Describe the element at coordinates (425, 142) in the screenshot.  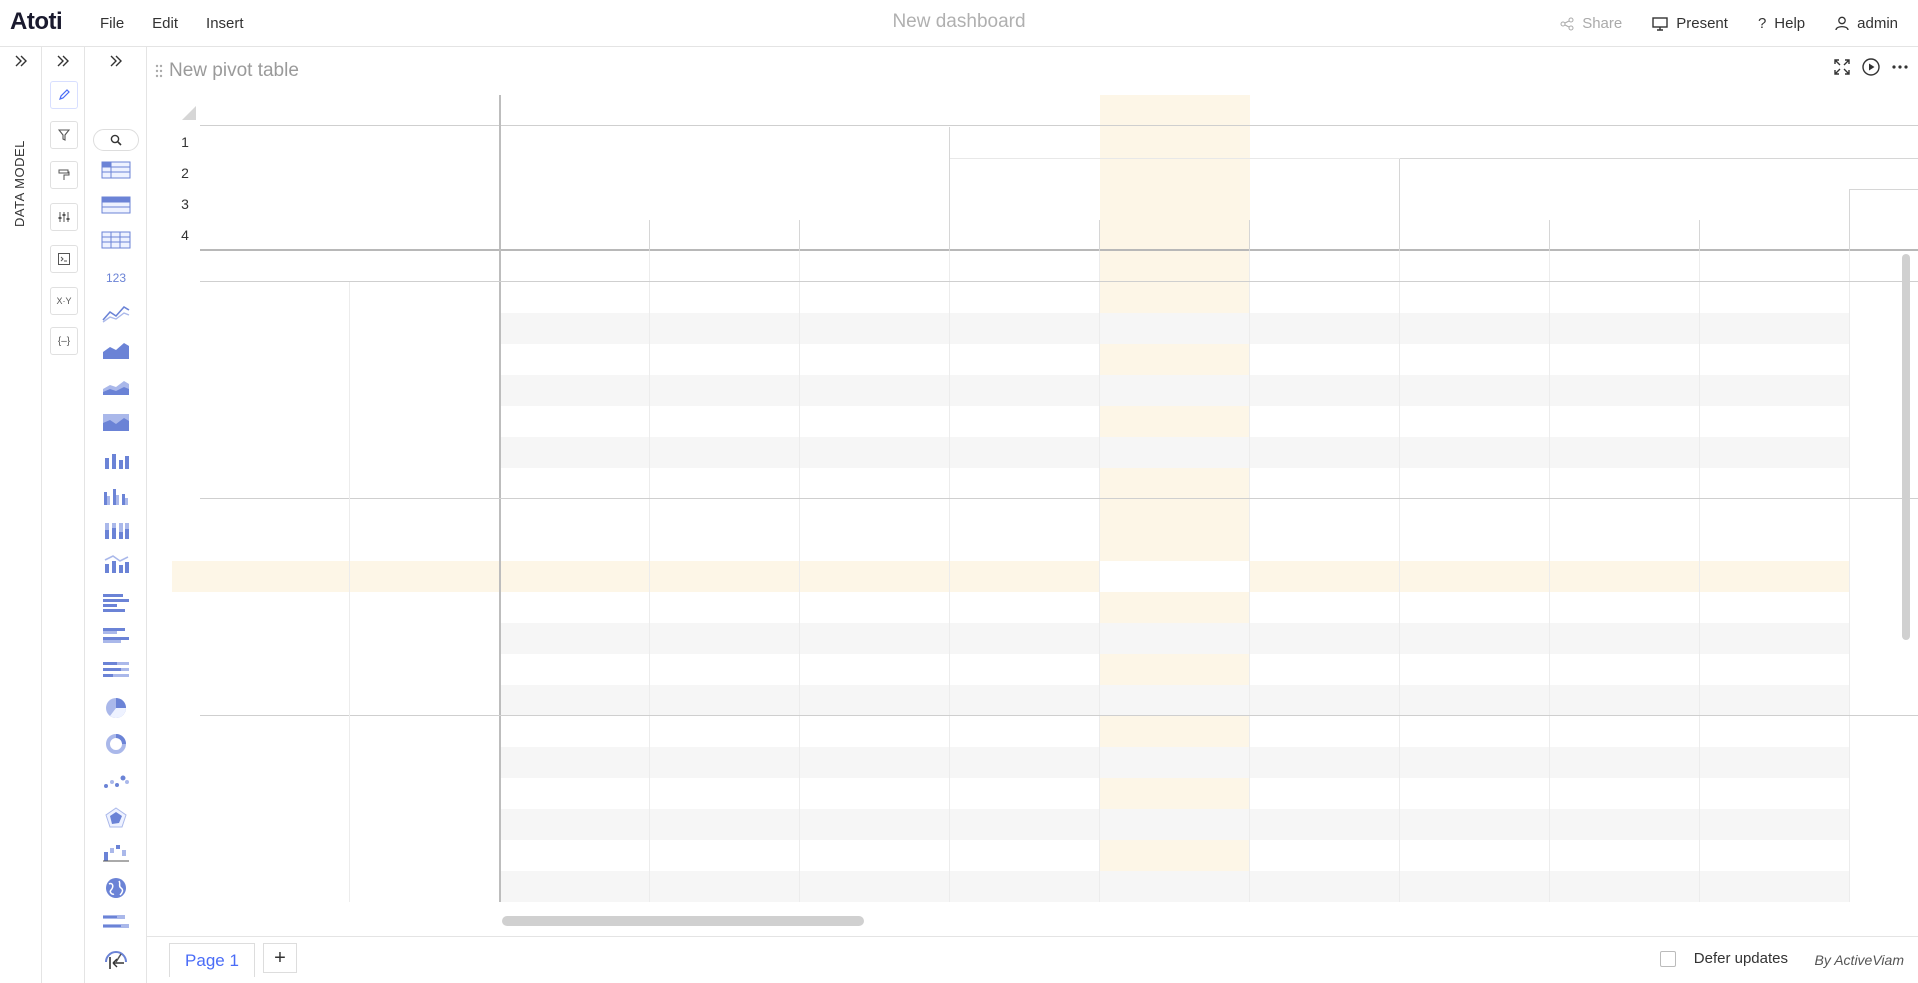
I see `row-header-currency` at that location.